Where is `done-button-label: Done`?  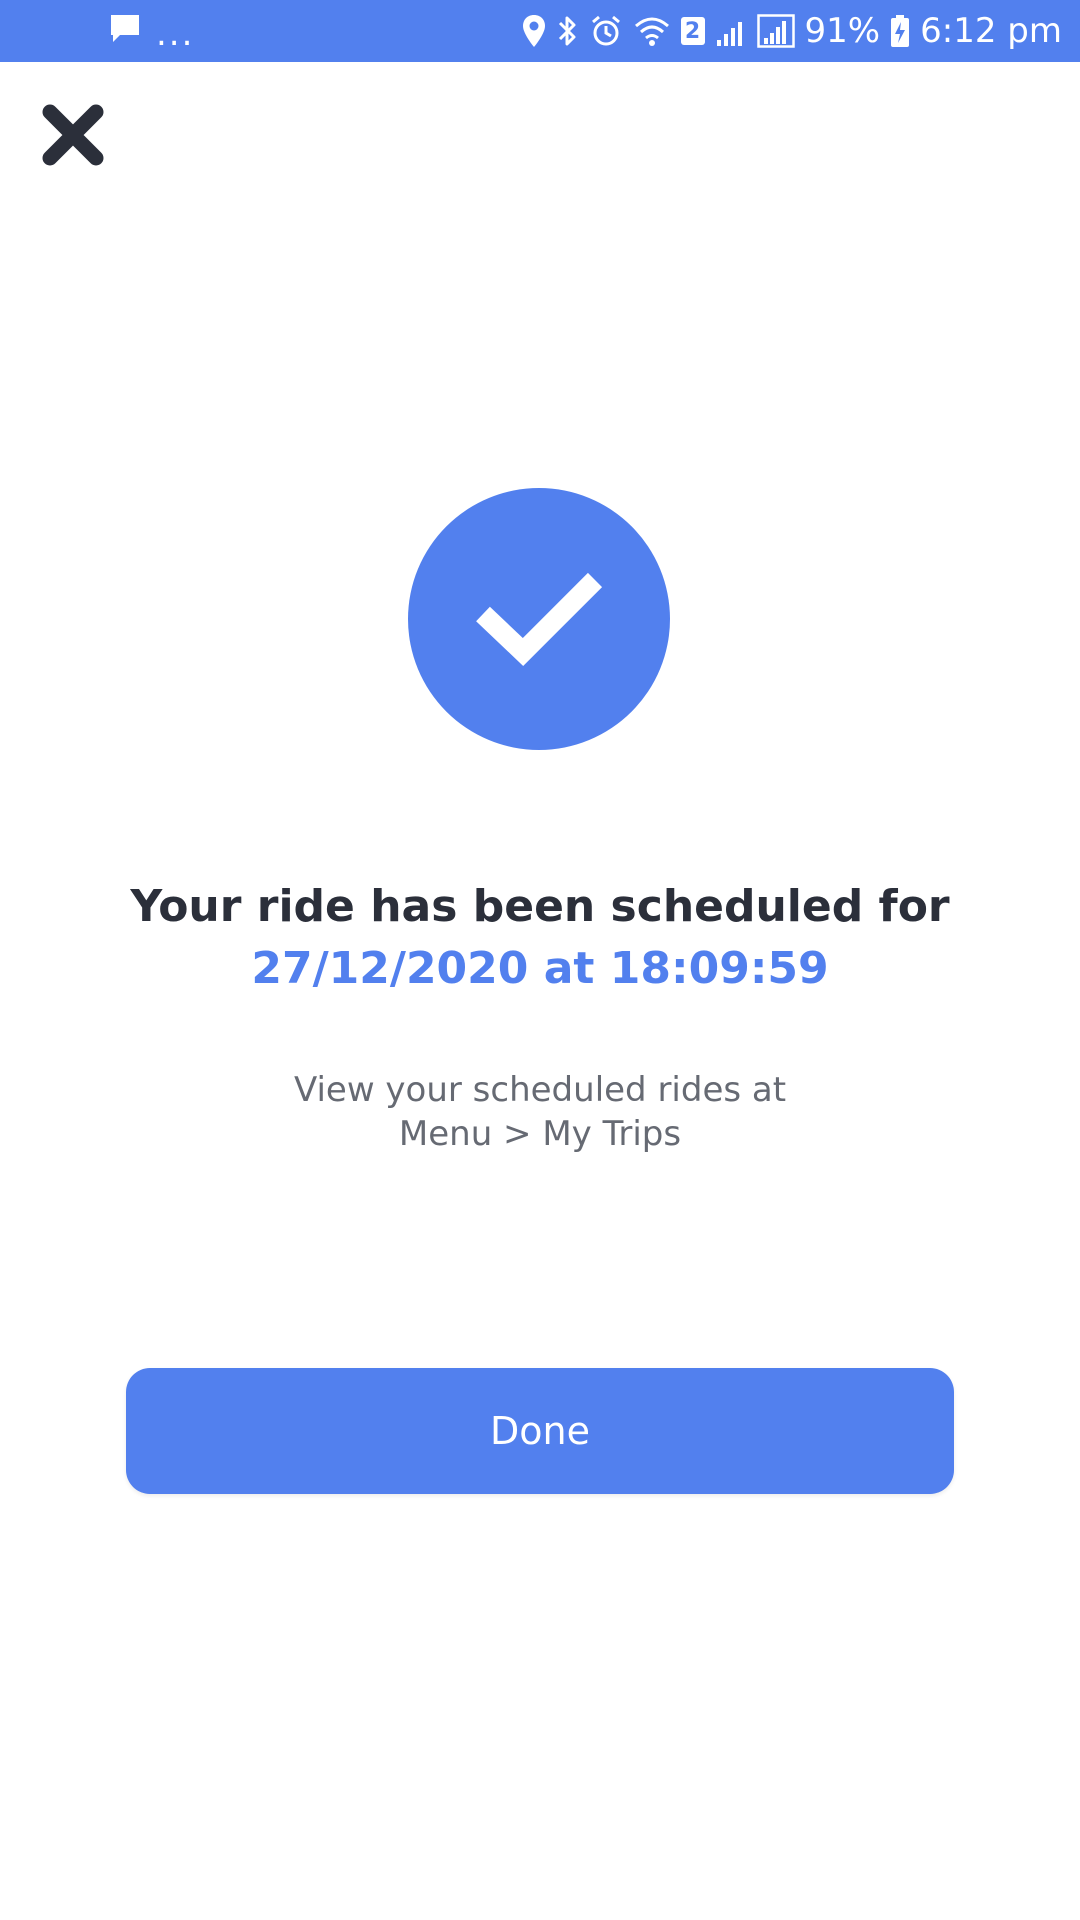 done-button-label: Done is located at coordinates (540, 1431).